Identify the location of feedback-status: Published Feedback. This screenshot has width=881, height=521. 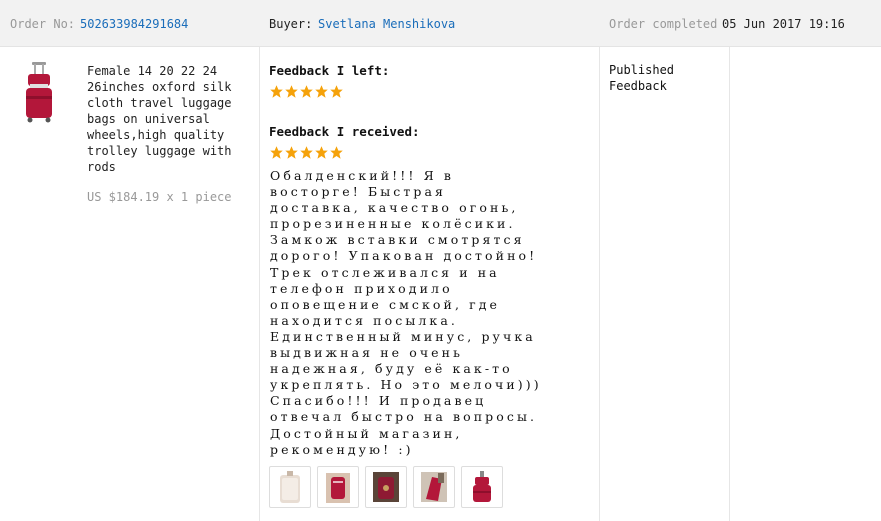
(642, 78).